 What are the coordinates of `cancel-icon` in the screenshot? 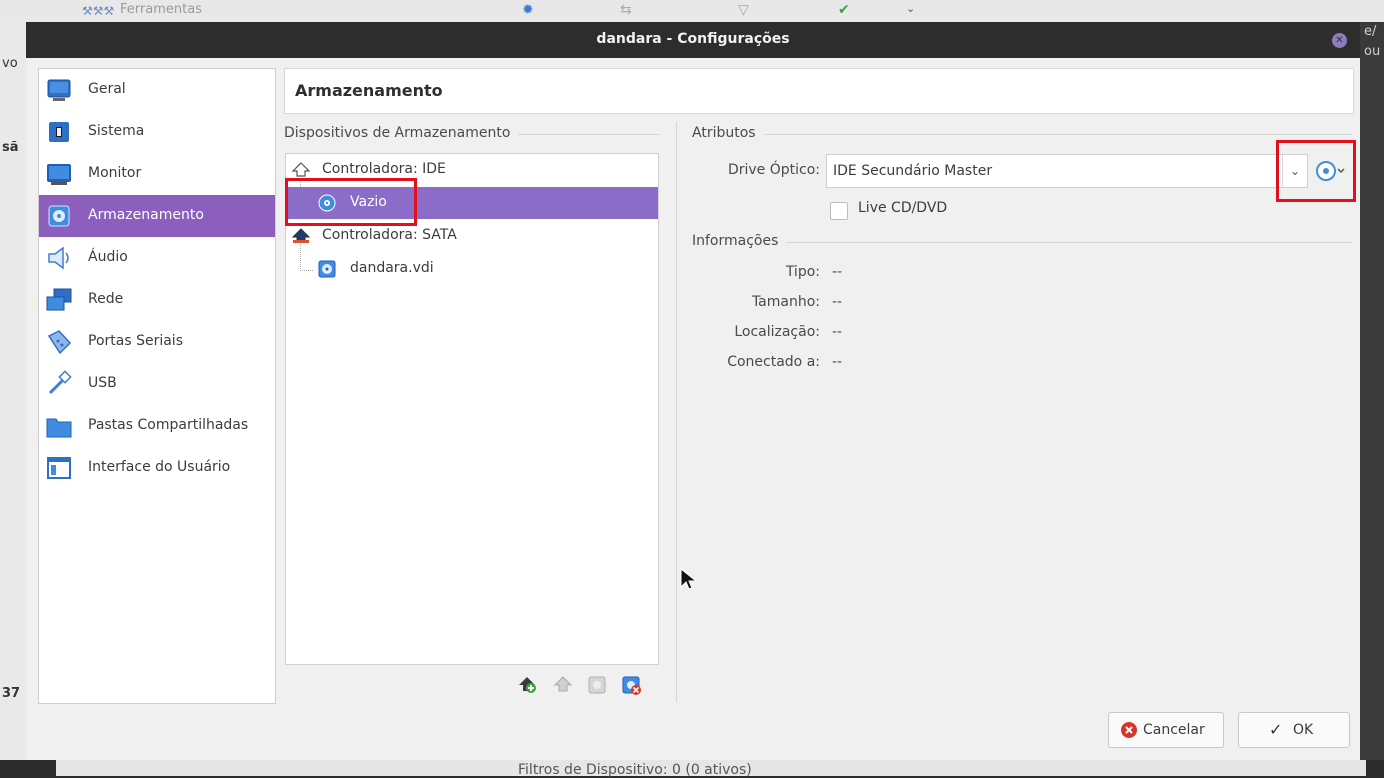 It's located at (1129, 730).